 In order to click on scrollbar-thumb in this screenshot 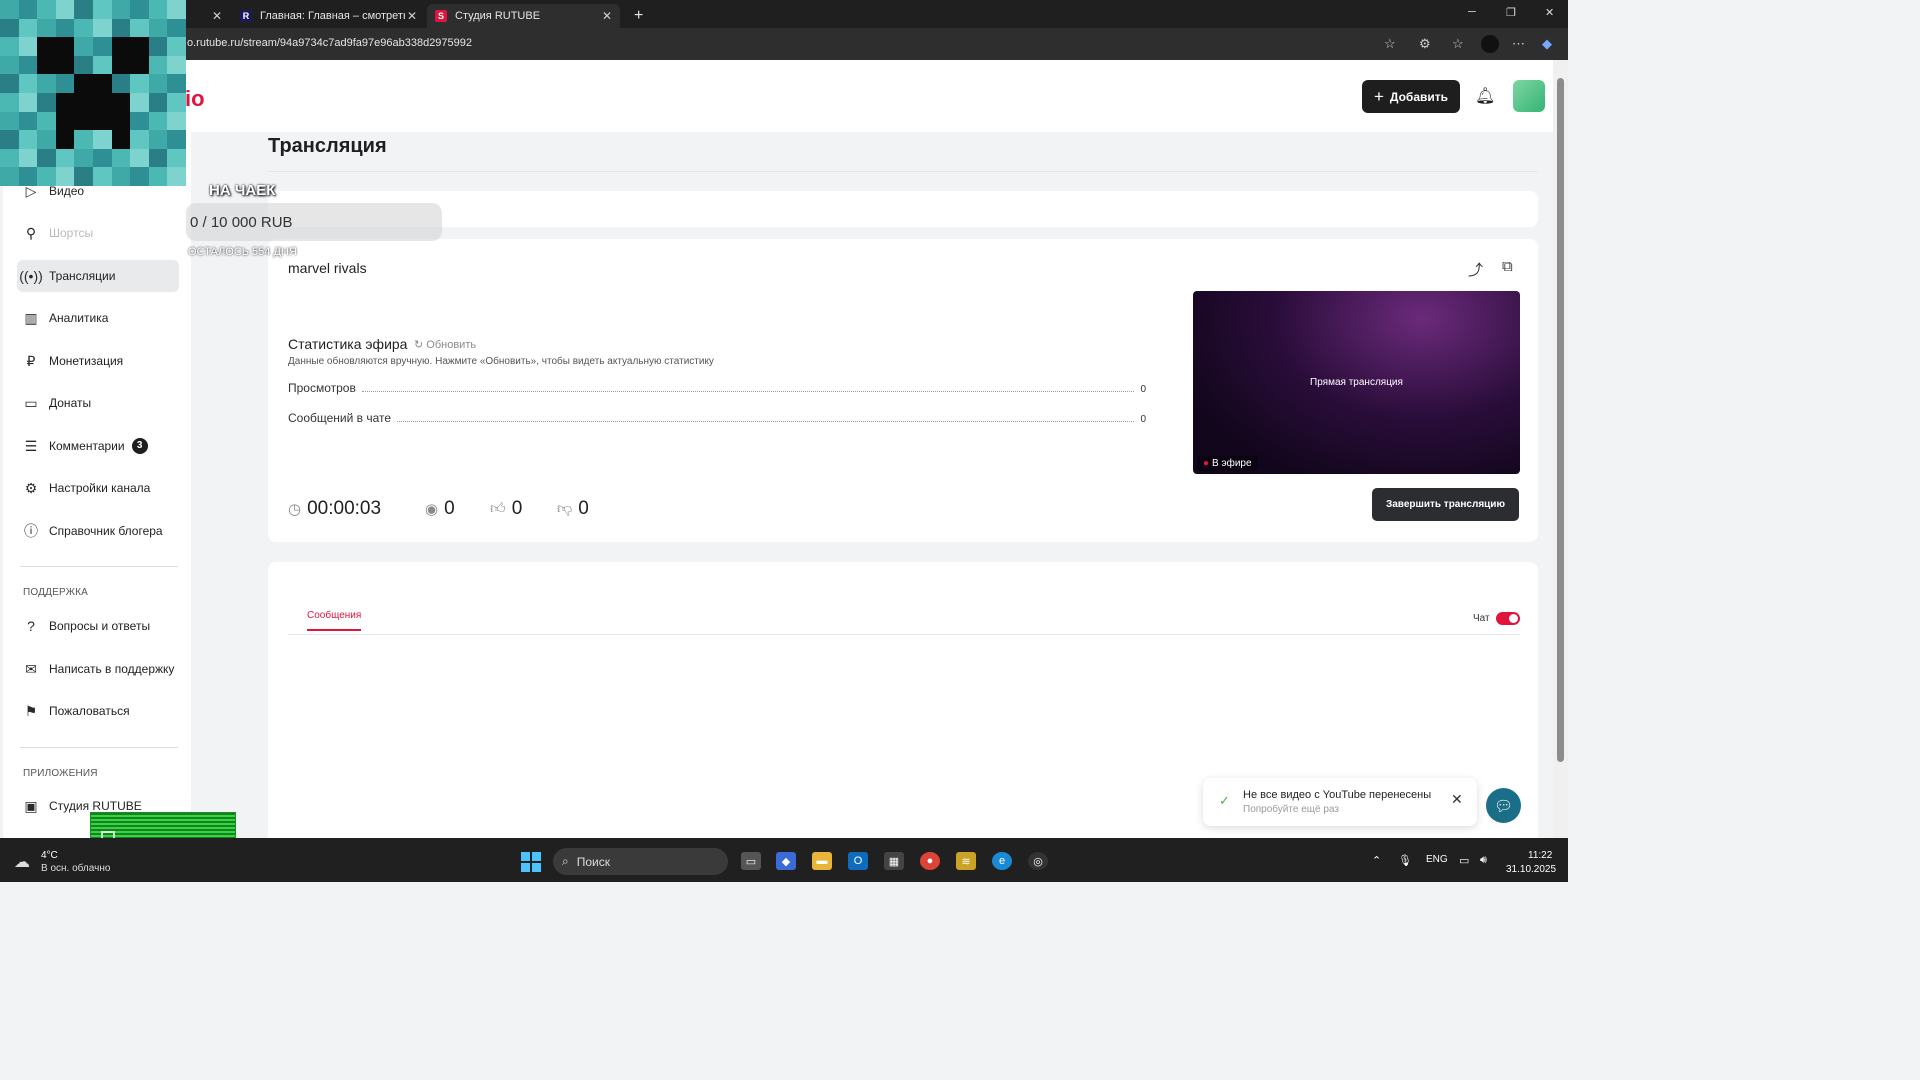, I will do `click(1560, 420)`.